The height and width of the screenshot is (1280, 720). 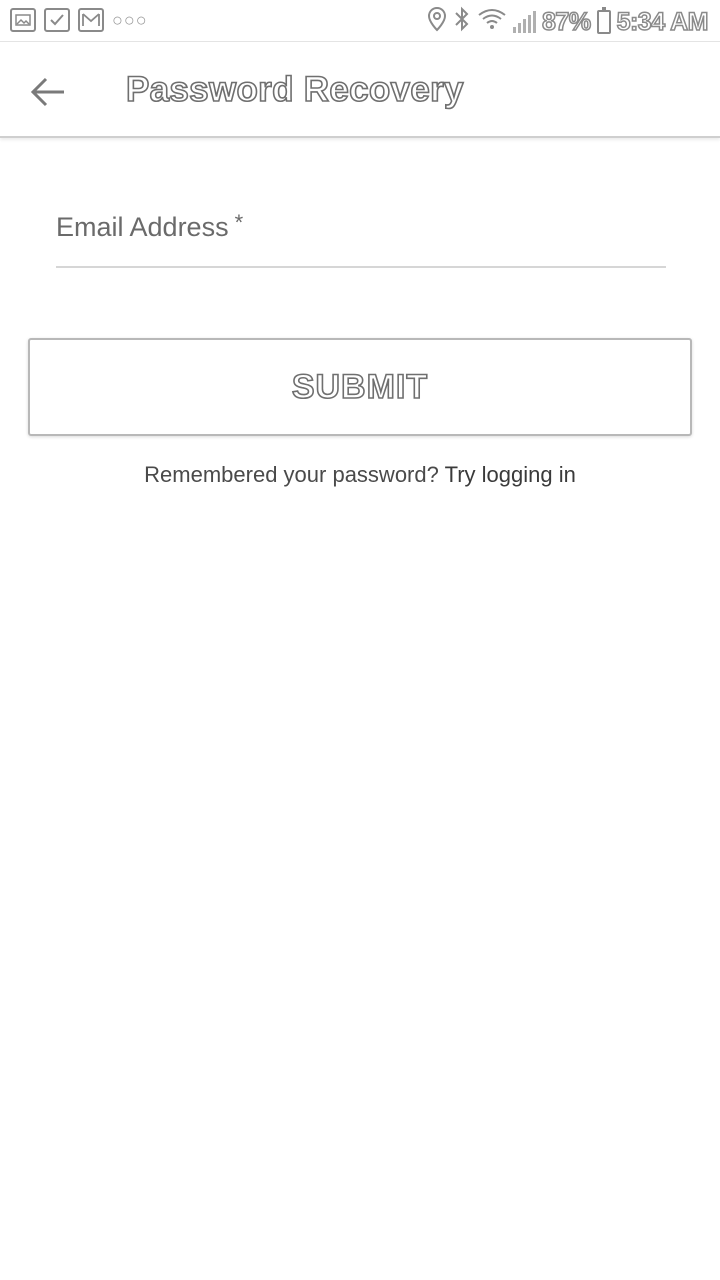 I want to click on more-notifications-icon: ○○○, so click(x=130, y=19).